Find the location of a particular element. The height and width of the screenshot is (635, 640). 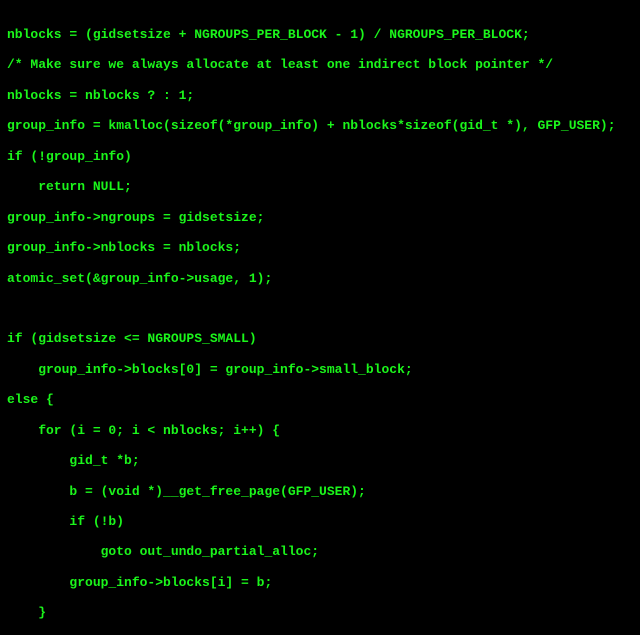

code-line: else { is located at coordinates (30, 400).